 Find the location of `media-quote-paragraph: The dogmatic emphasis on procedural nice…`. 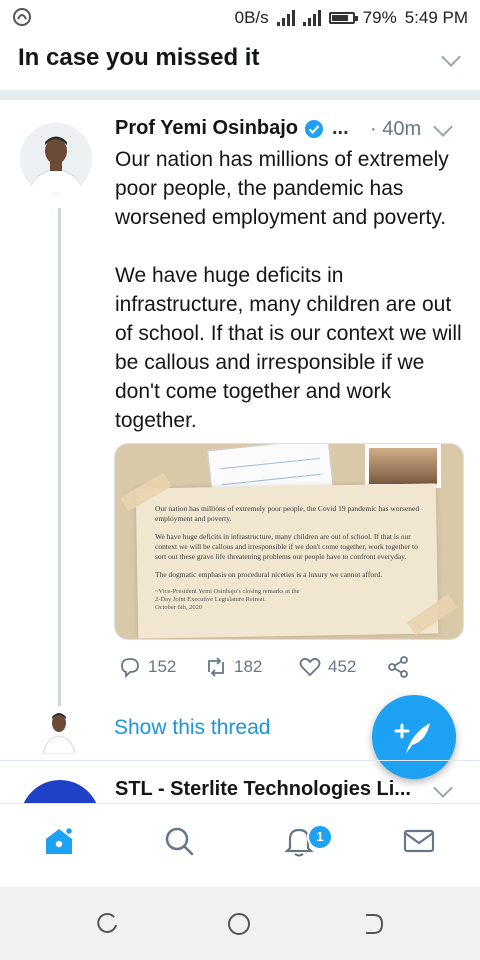

media-quote-paragraph: The dogmatic emphasis on procedural nice… is located at coordinates (269, 574).